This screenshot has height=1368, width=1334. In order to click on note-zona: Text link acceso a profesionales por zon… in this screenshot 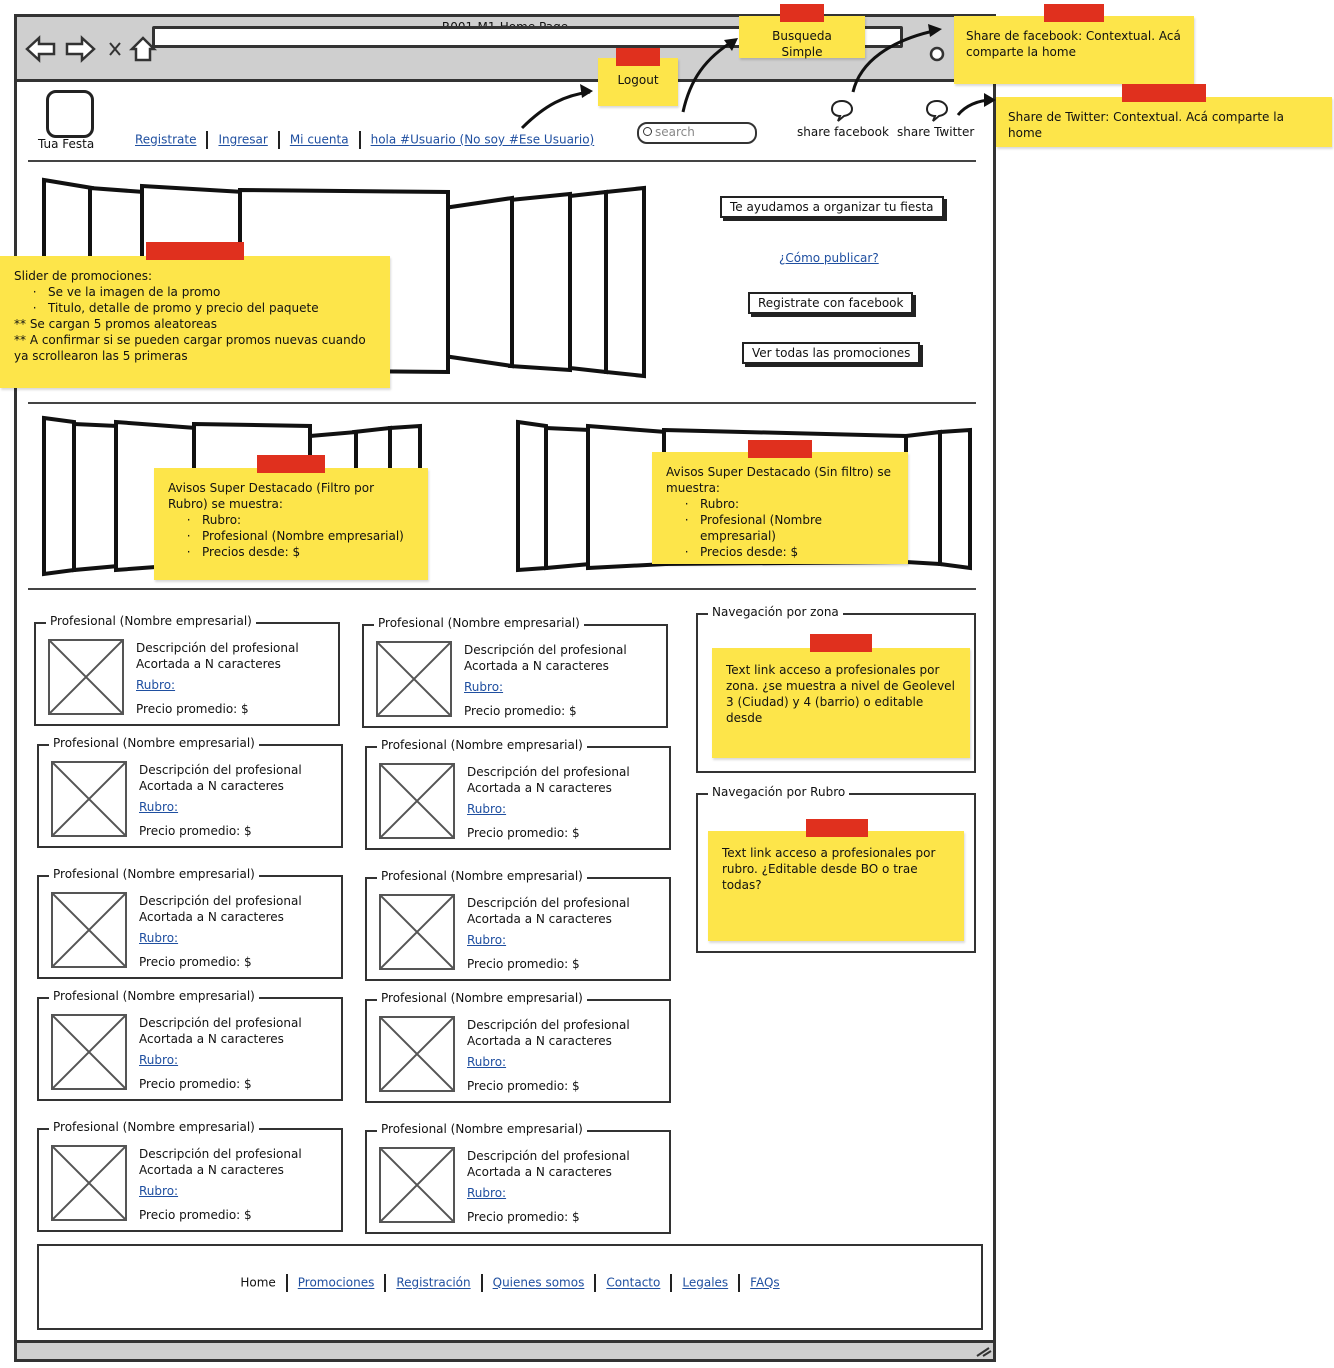, I will do `click(841, 703)`.